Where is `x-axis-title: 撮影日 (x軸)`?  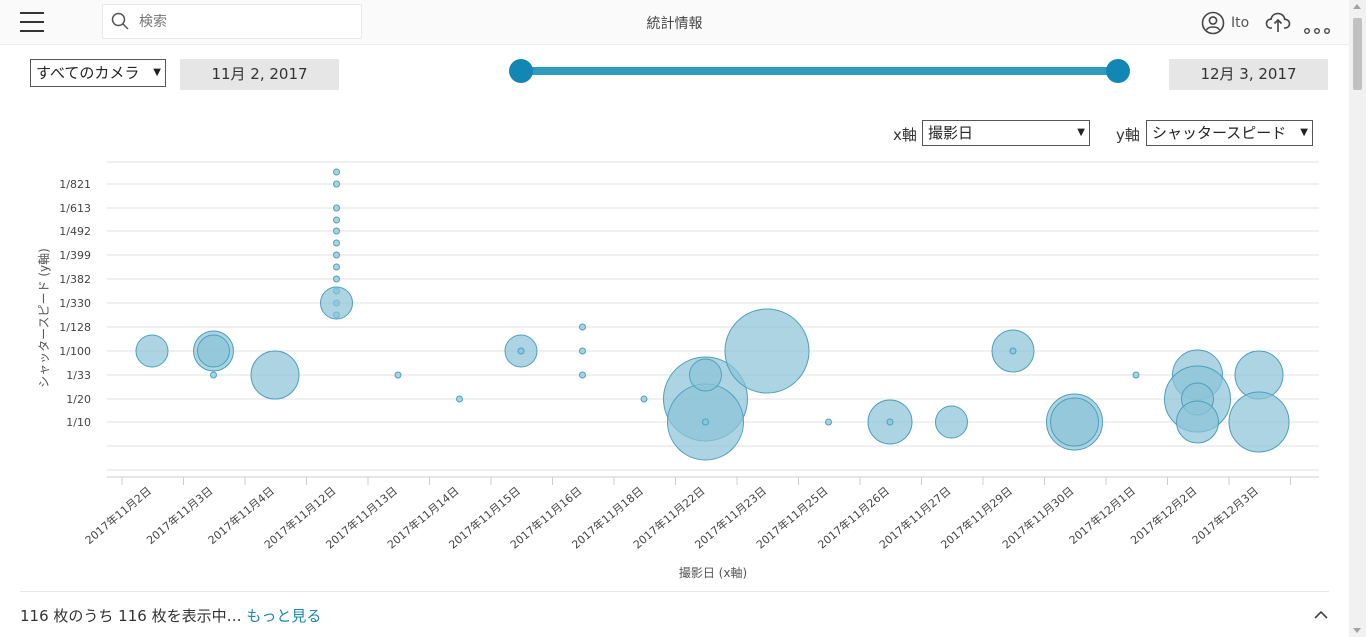
x-axis-title: 撮影日 (x軸) is located at coordinates (713, 573).